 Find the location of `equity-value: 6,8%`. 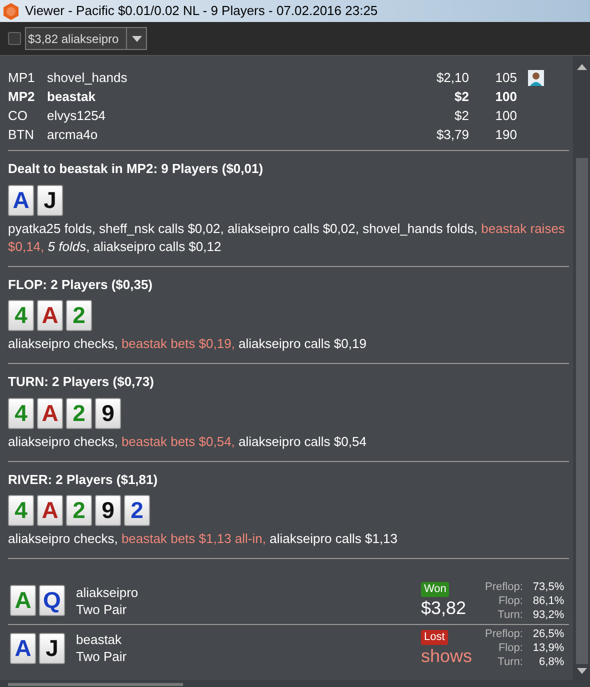

equity-value: 6,8% is located at coordinates (551, 662).